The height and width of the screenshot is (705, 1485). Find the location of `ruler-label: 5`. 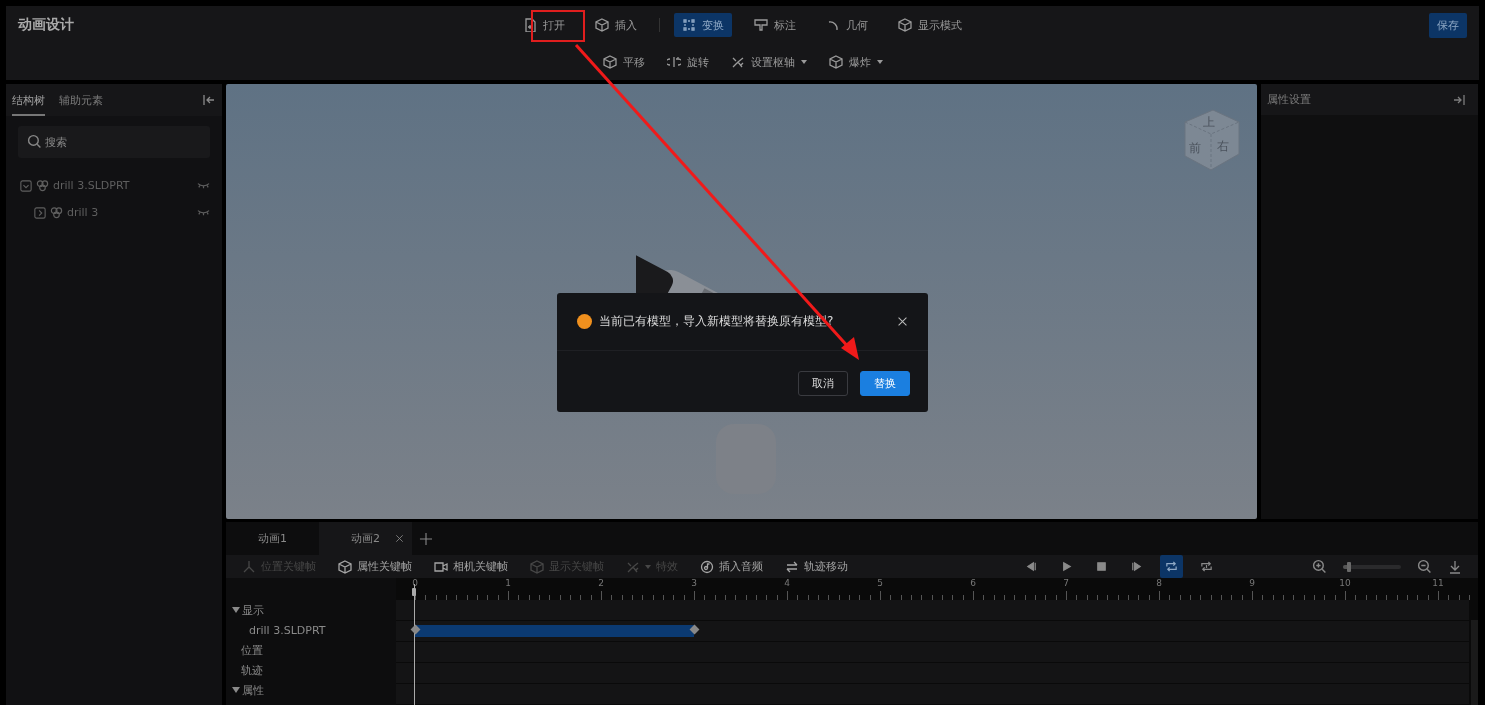

ruler-label: 5 is located at coordinates (880, 583).